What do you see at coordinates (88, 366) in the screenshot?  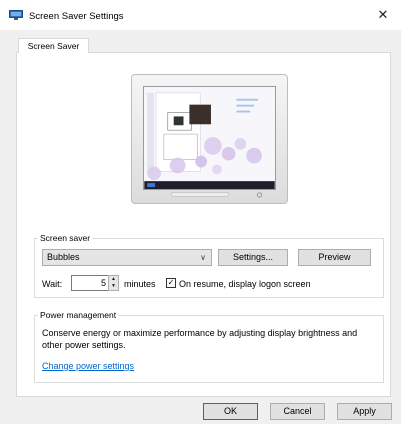 I see `change-power-settings-link: Change power settings` at bounding box center [88, 366].